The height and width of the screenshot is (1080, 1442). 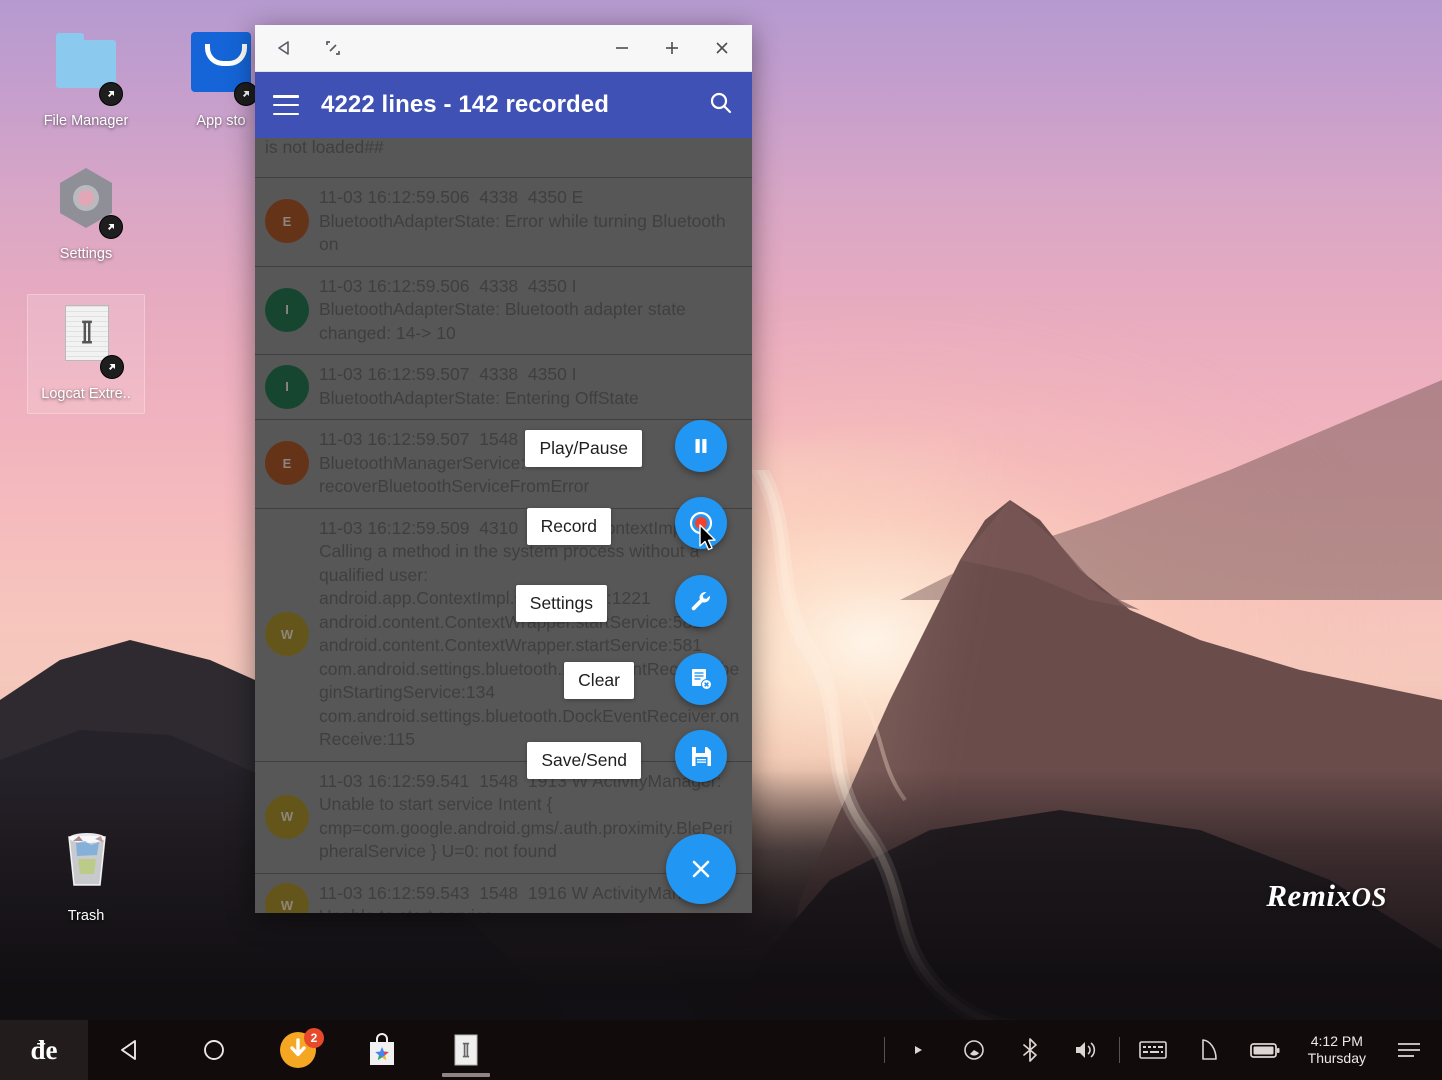 I want to click on fab-save-send-button, so click(x=701, y=756).